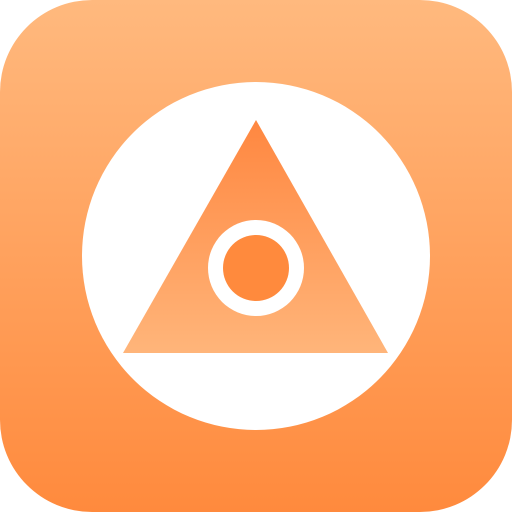 The width and height of the screenshot is (512, 512). Describe the element at coordinates (256, 268) in the screenshot. I see `eye-pupil` at that location.